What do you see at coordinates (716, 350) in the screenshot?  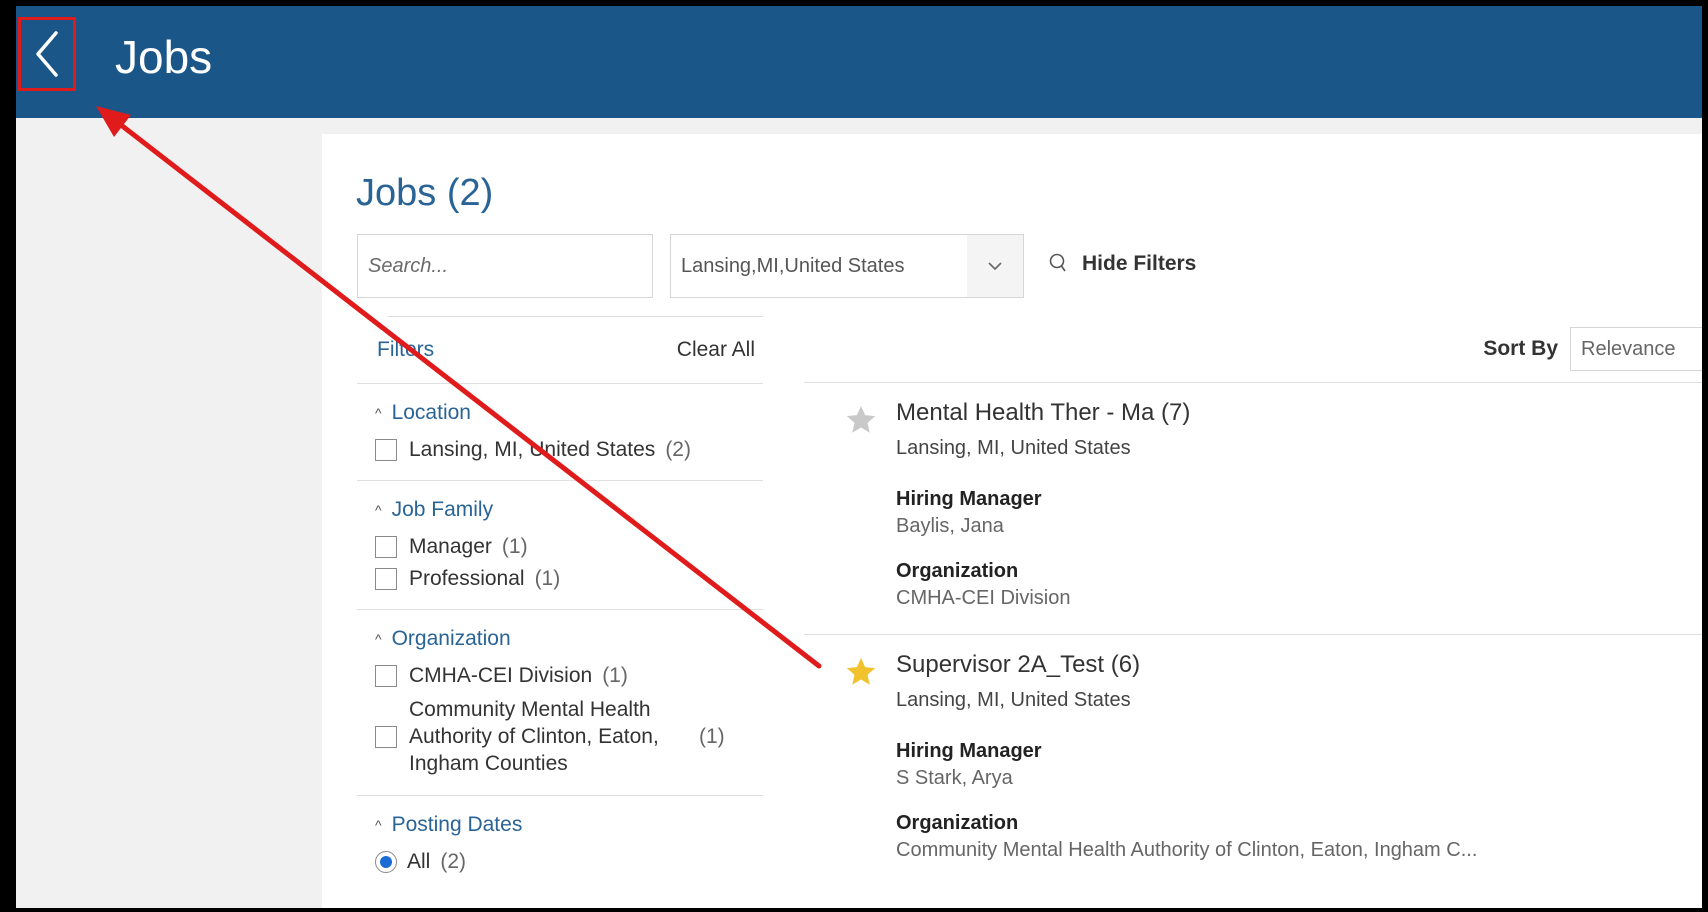 I see `clear-all-button: Clear All` at bounding box center [716, 350].